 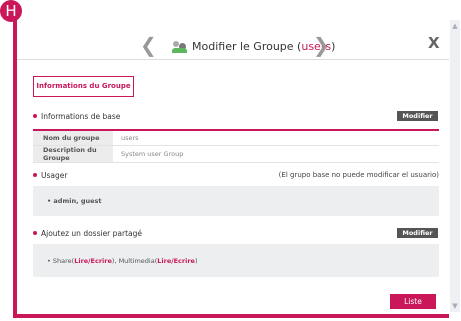 I want to click on help-badge: H, so click(x=11, y=11).